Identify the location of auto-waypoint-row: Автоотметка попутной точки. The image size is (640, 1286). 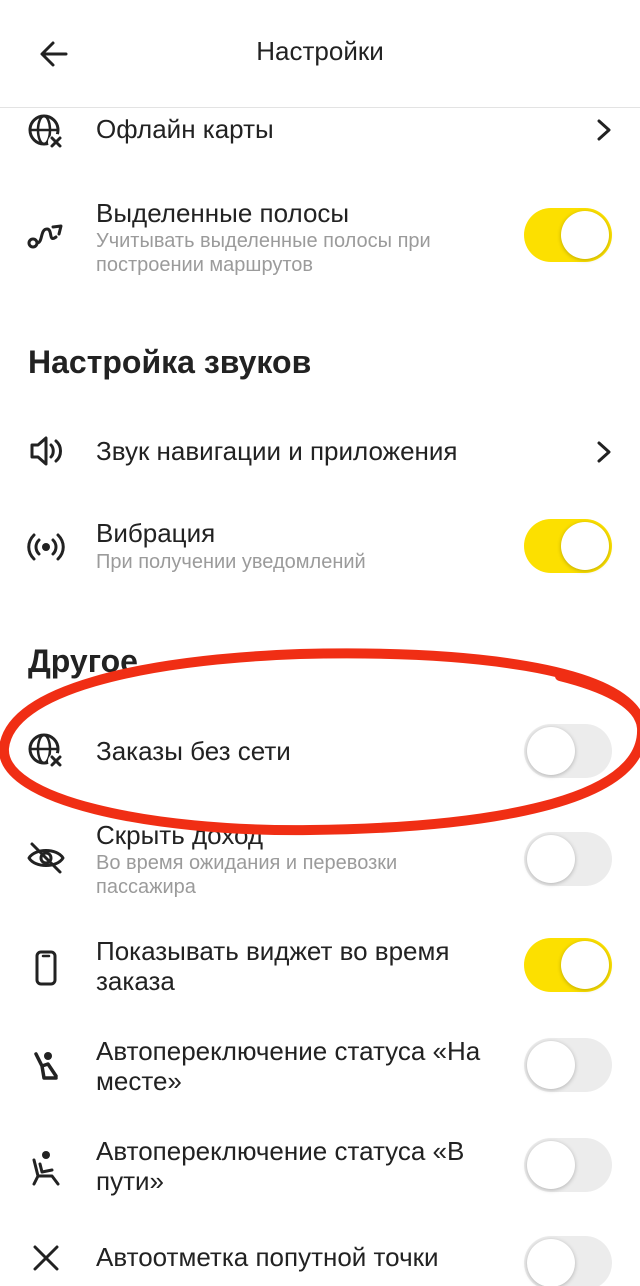
(320, 1261).